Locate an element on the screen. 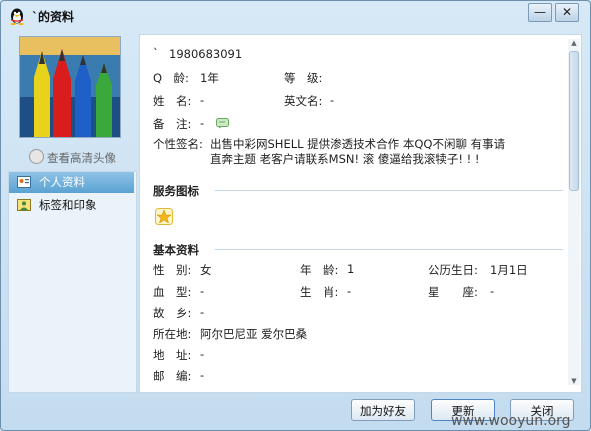 This screenshot has height=431, width=591. name-label: 姓 名: is located at coordinates (172, 101).